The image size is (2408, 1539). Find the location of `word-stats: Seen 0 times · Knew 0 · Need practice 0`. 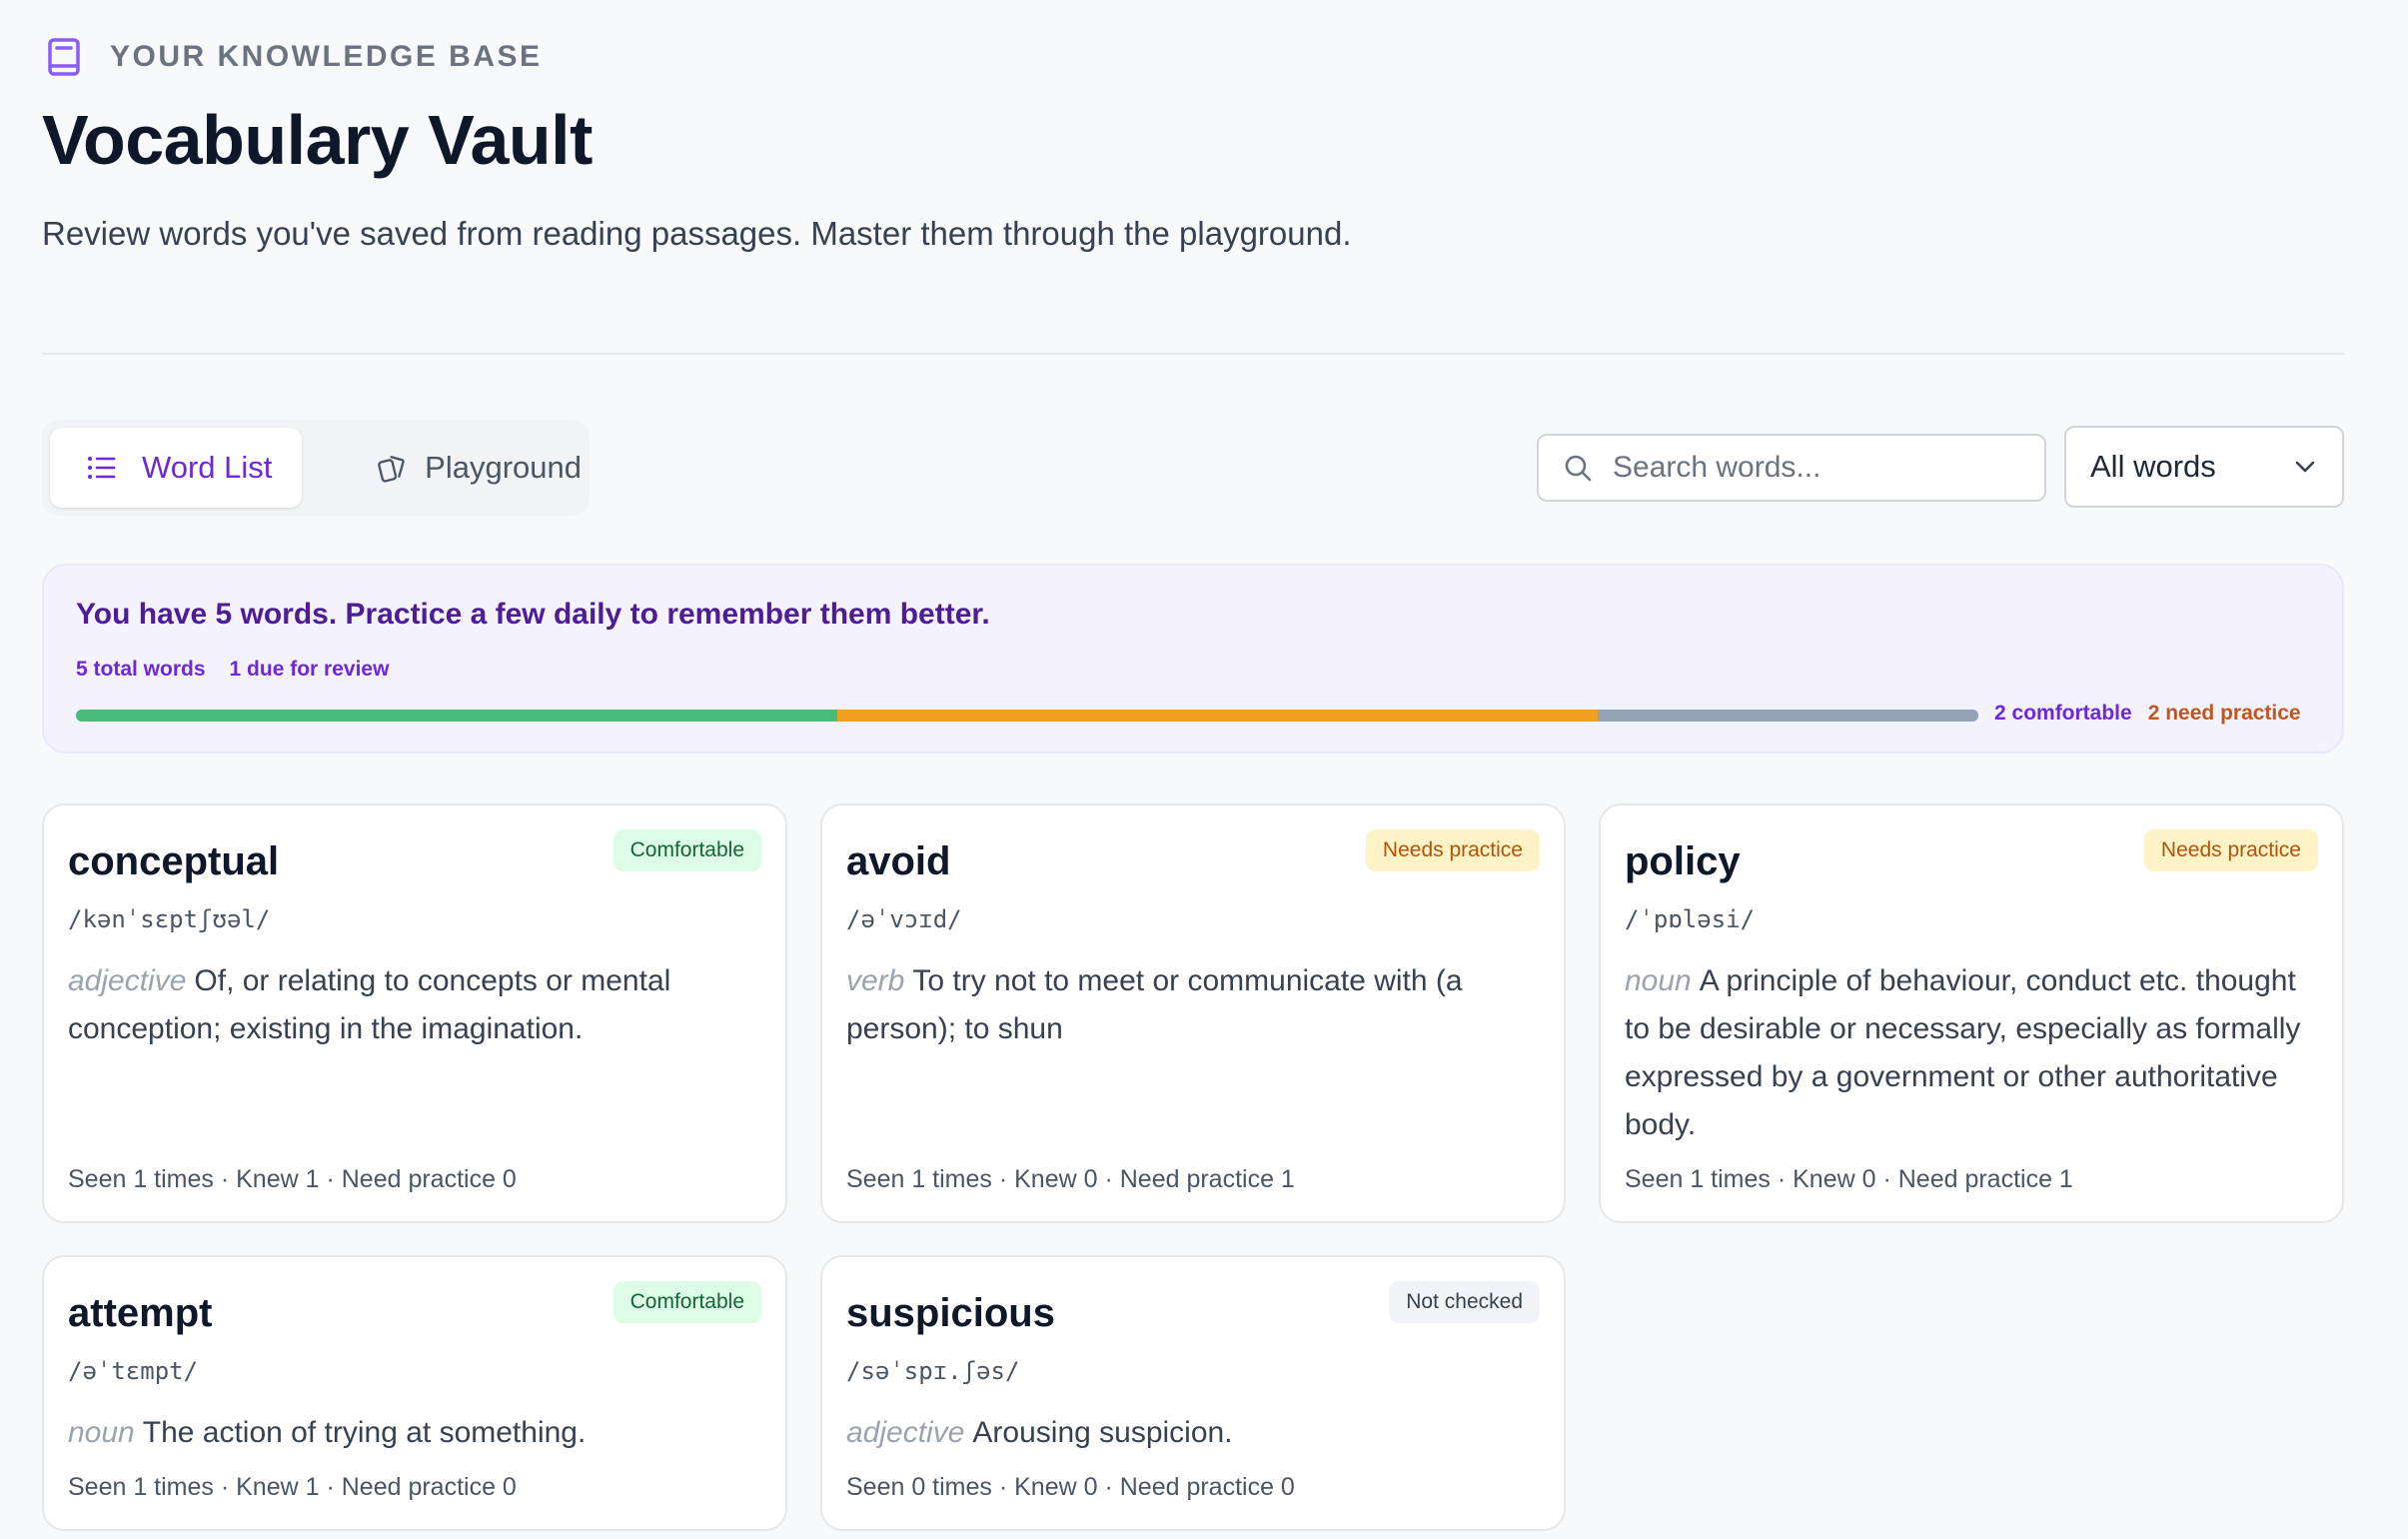

word-stats: Seen 0 times · Knew 0 · Need practice 0 is located at coordinates (1070, 1487).